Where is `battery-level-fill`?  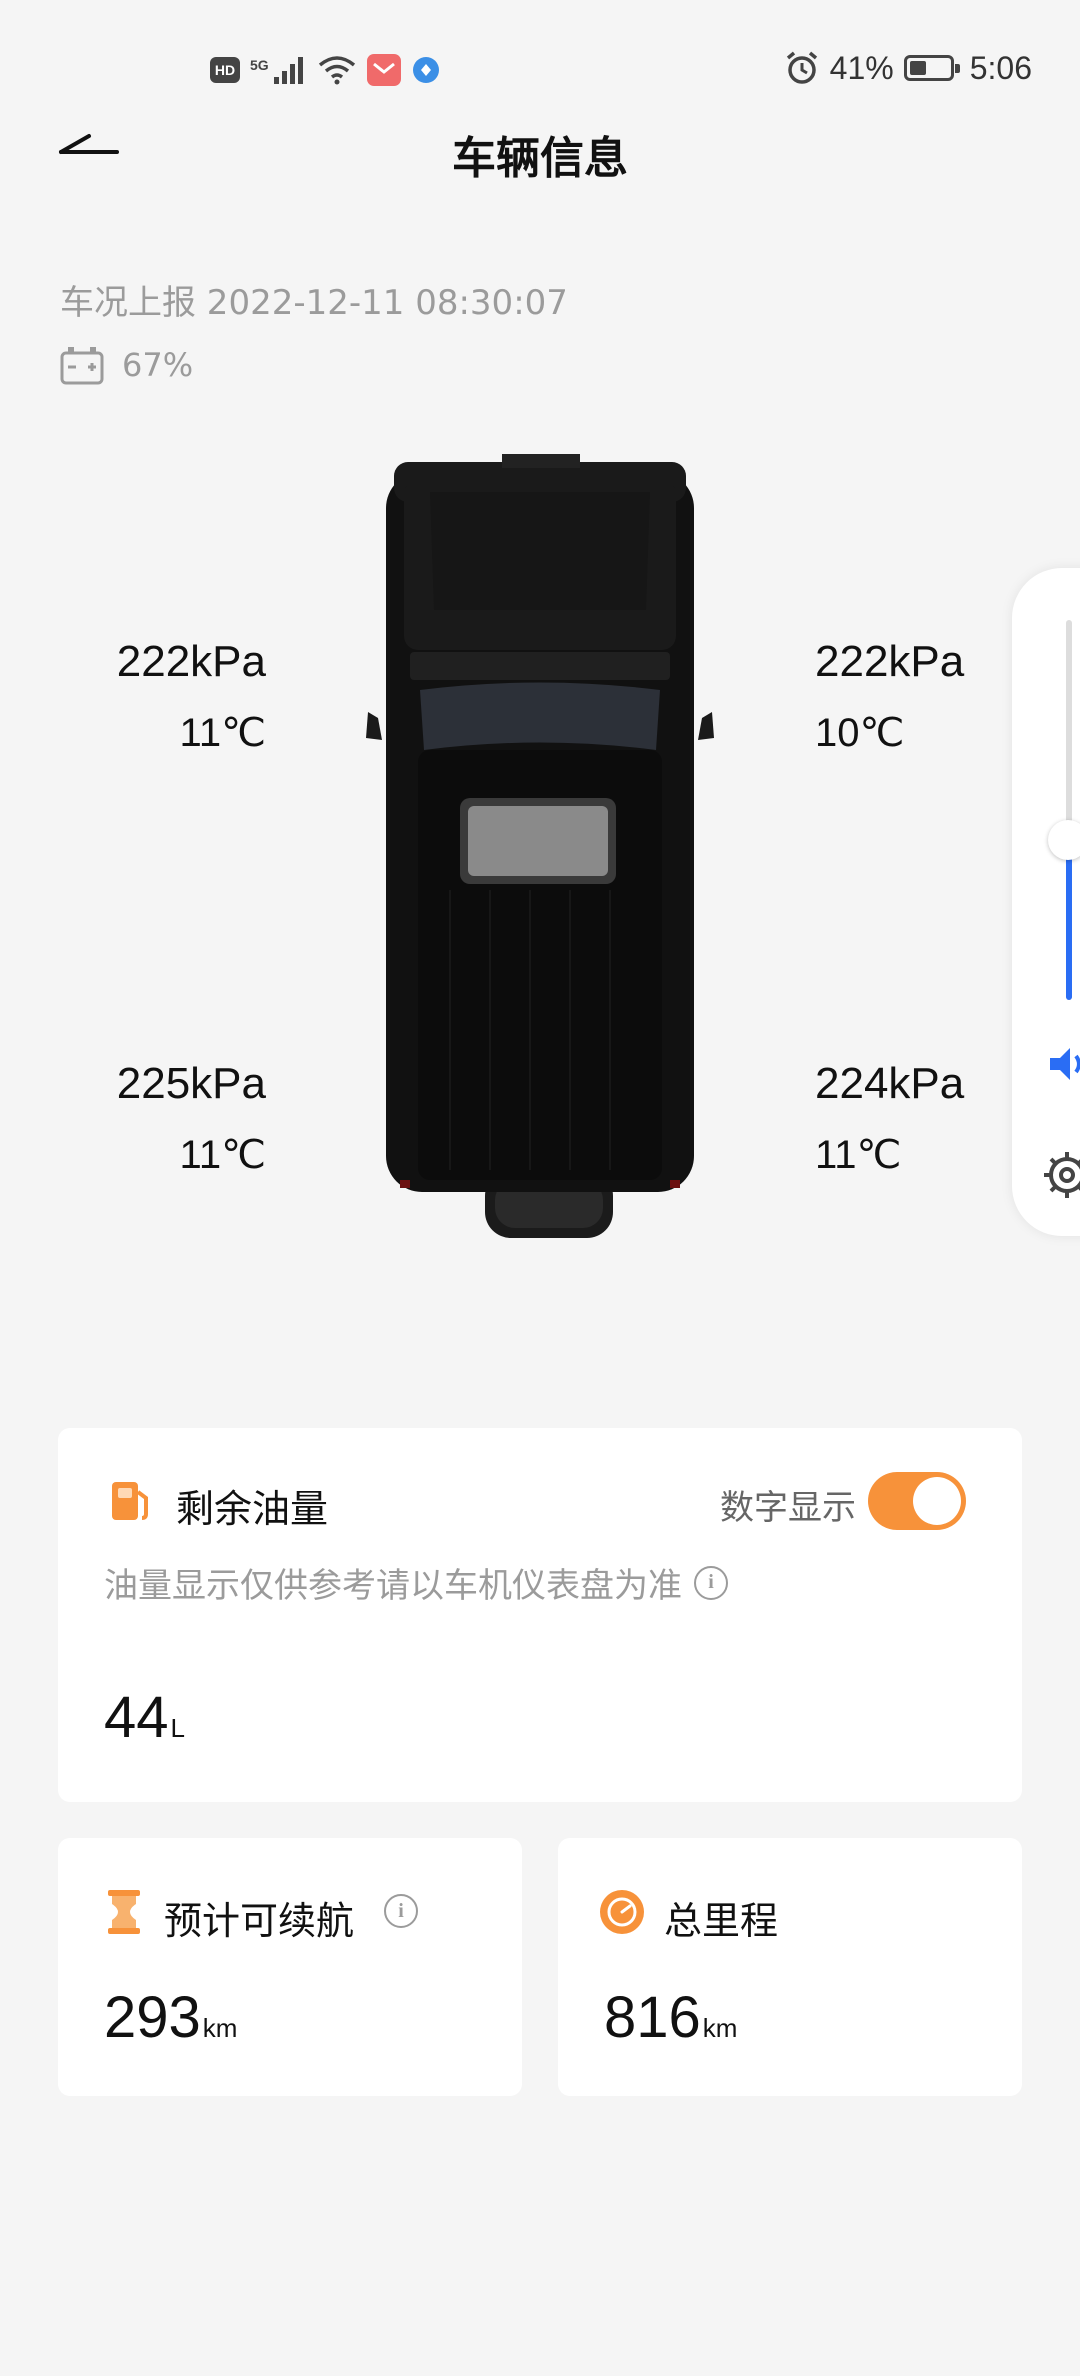 battery-level-fill is located at coordinates (917, 68).